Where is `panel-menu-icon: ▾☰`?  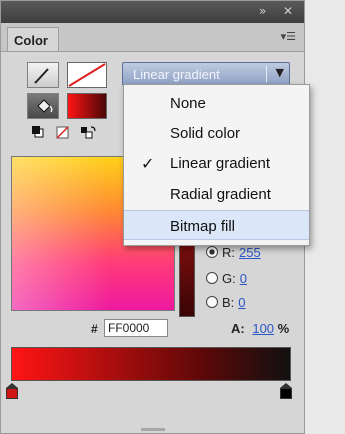
panel-menu-icon: ▾☰ is located at coordinates (288, 36).